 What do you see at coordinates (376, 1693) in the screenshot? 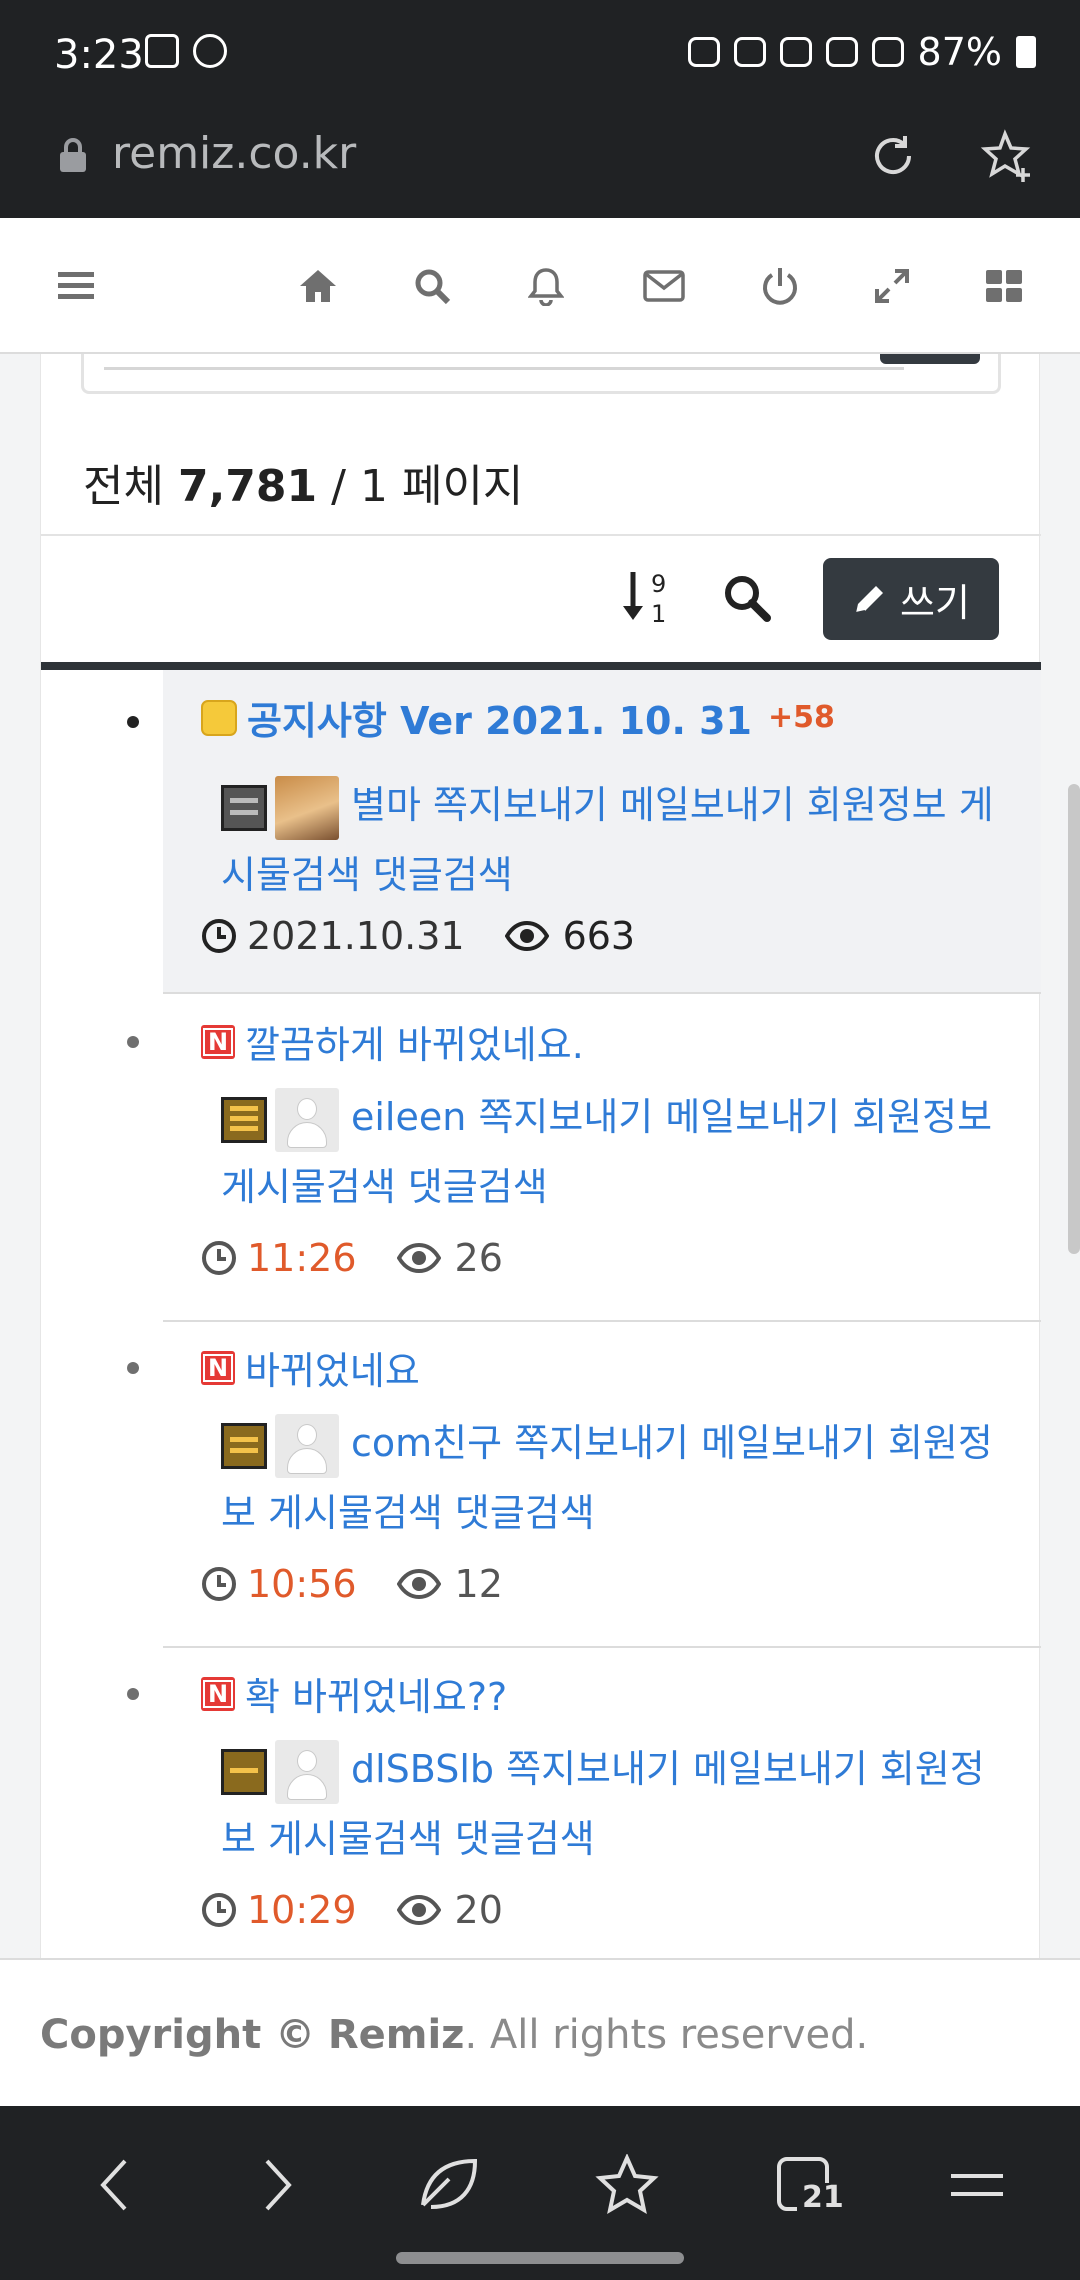
I see `post-title: 확 바뀌었네요??` at bounding box center [376, 1693].